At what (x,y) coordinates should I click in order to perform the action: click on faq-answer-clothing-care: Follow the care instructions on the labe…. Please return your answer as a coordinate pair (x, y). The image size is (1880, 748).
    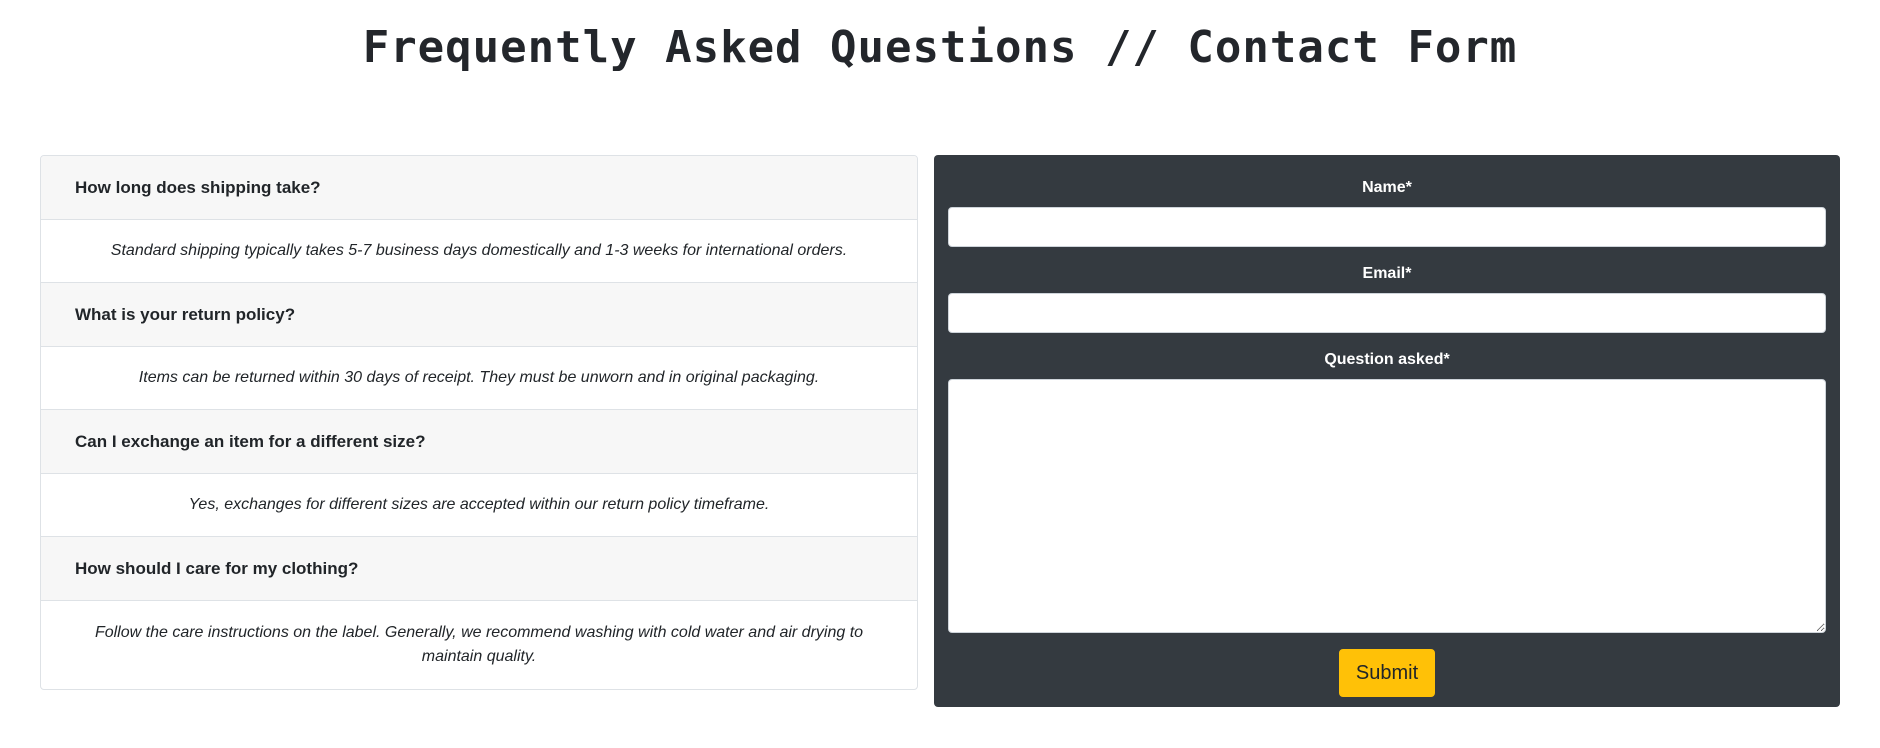
    Looking at the image, I should click on (479, 644).